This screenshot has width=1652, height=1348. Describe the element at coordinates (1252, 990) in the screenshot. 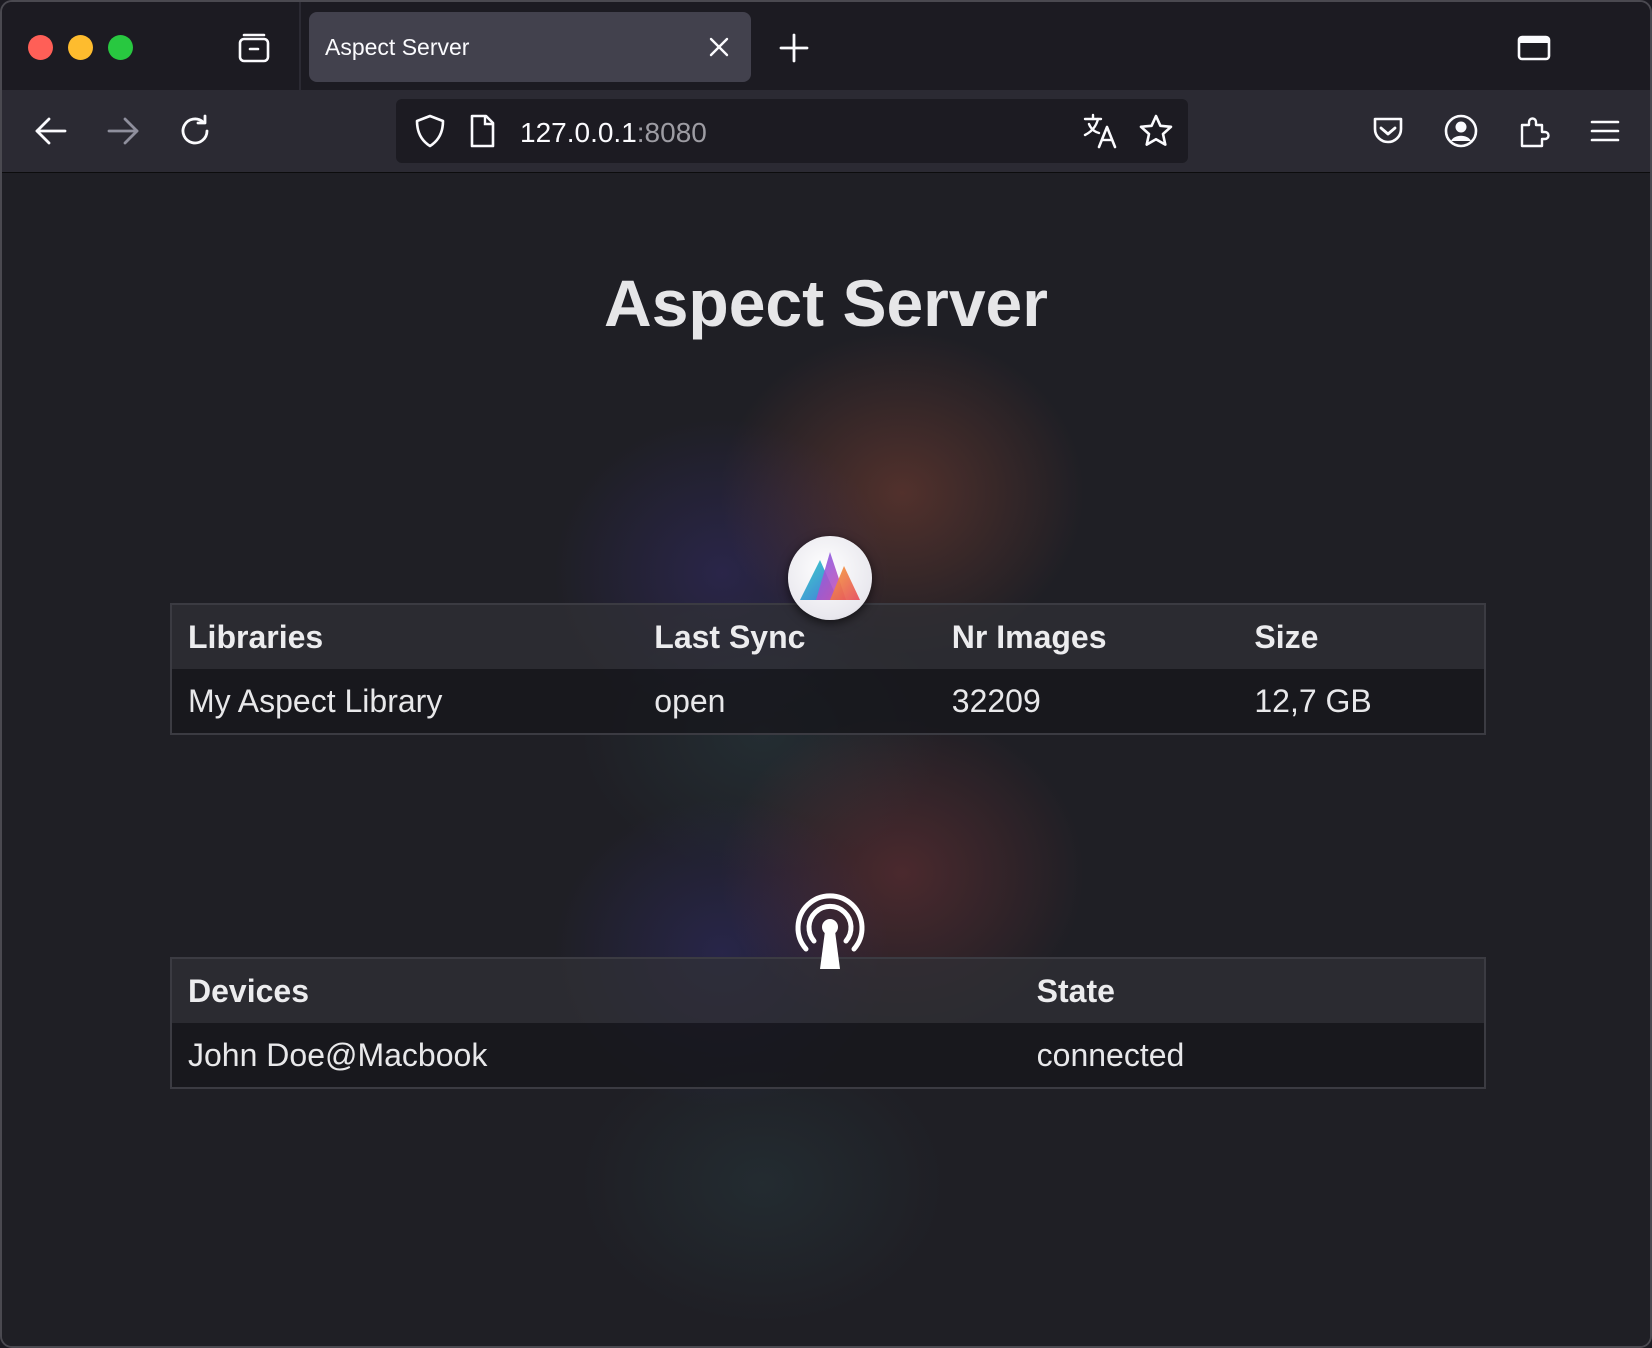

I see `column-header-state: State` at that location.